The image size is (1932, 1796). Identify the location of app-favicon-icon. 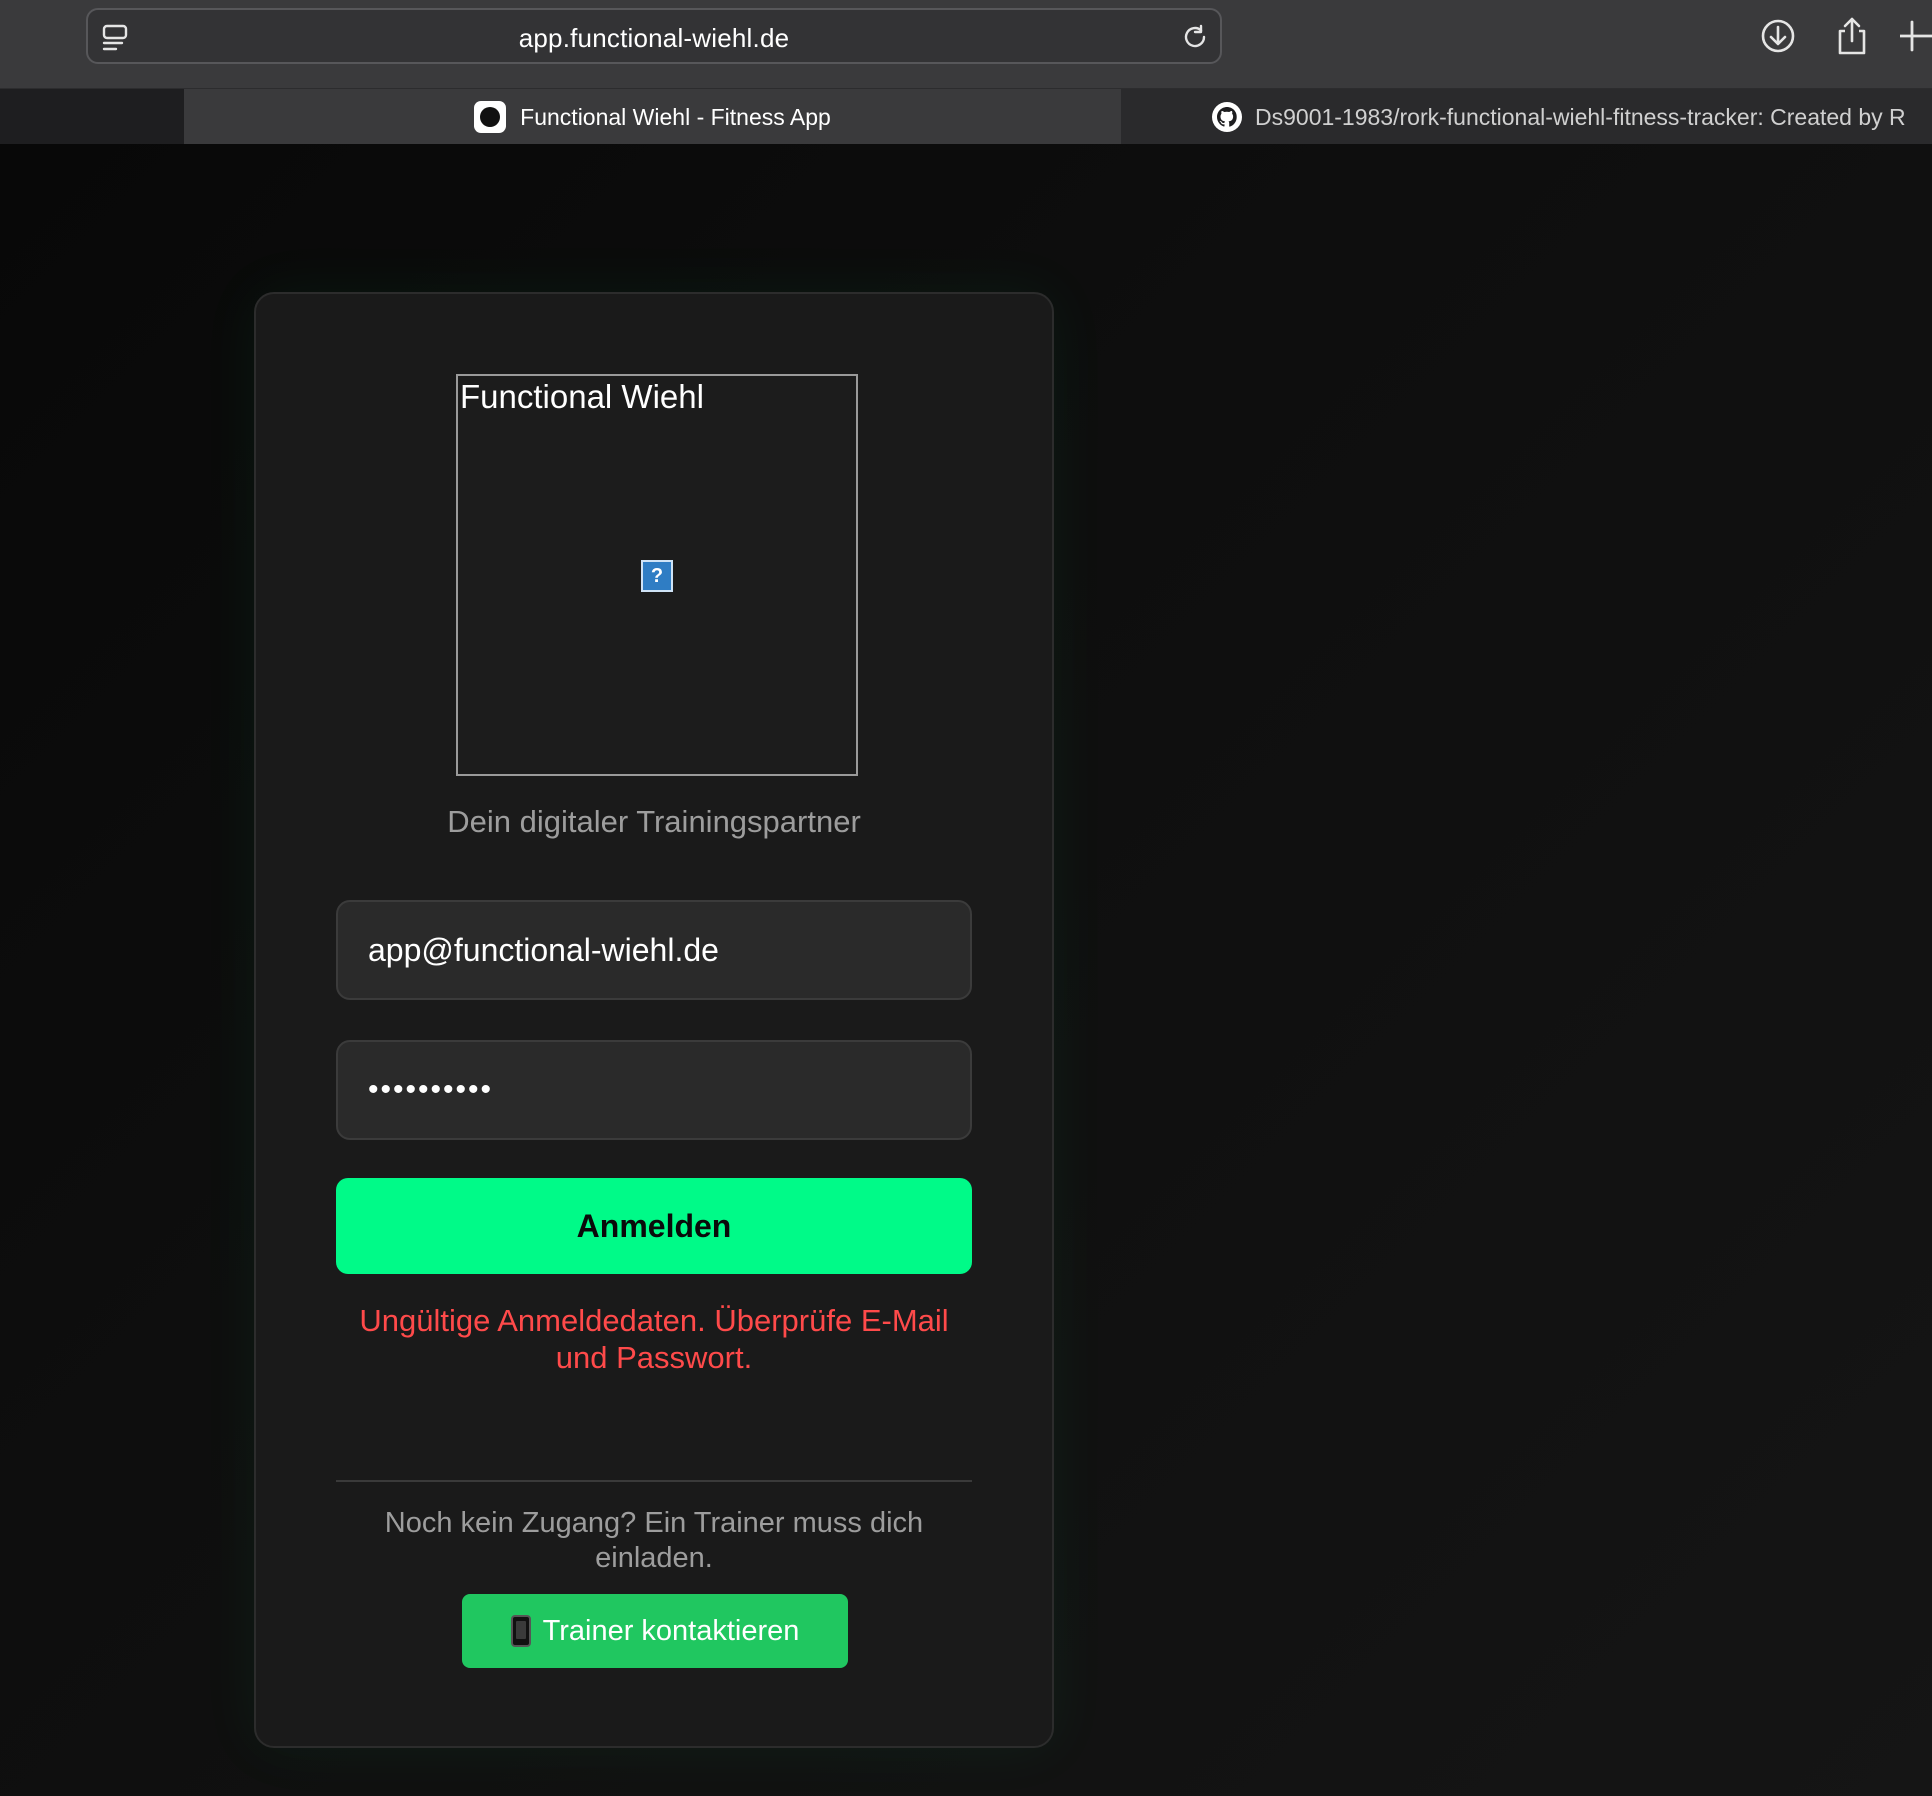
(490, 117).